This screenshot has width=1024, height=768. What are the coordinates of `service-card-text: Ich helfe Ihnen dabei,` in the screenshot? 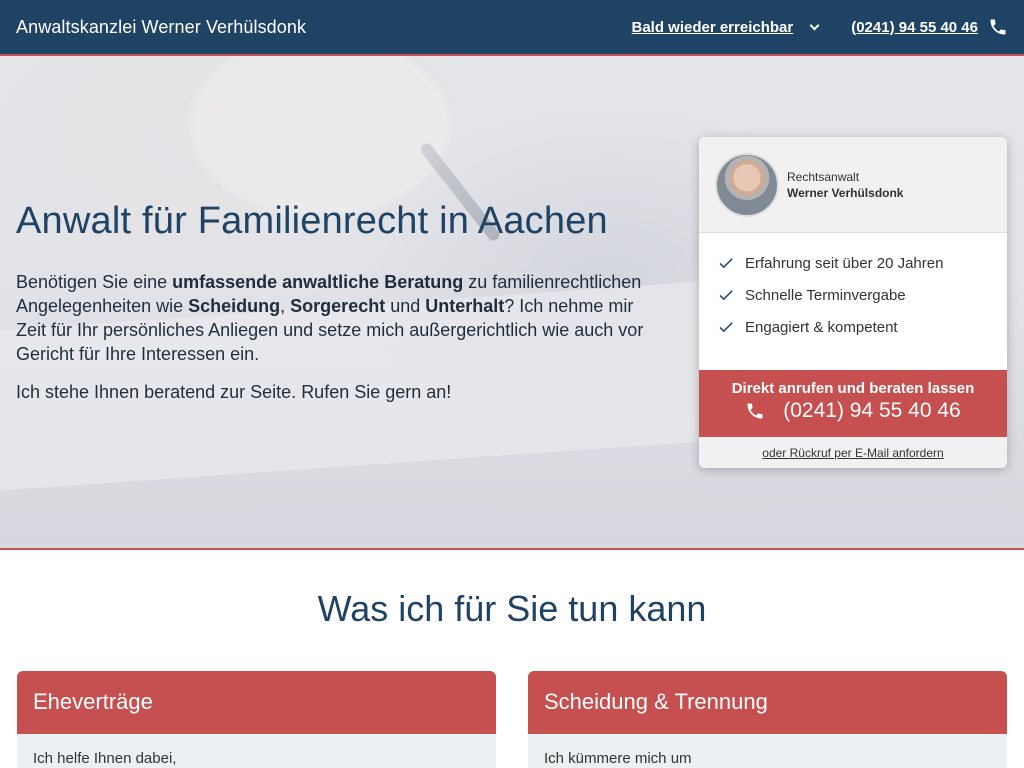 It's located at (105, 758).